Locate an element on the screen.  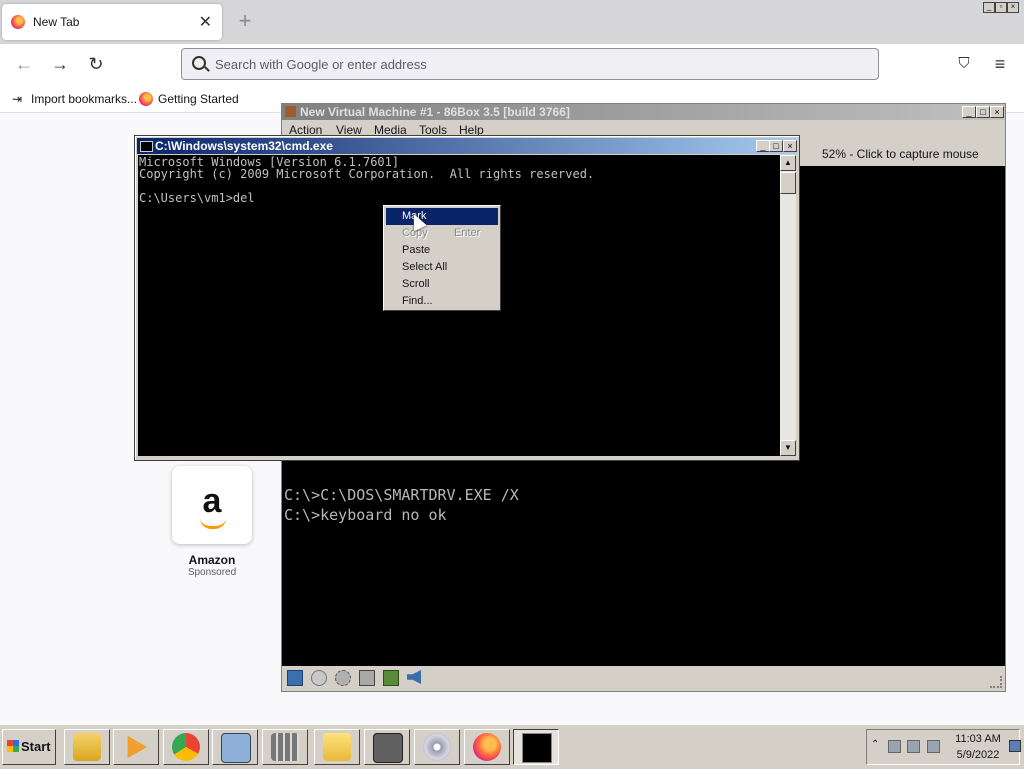
import-bookmarks-icon: ⇥ is located at coordinates (17, 99).